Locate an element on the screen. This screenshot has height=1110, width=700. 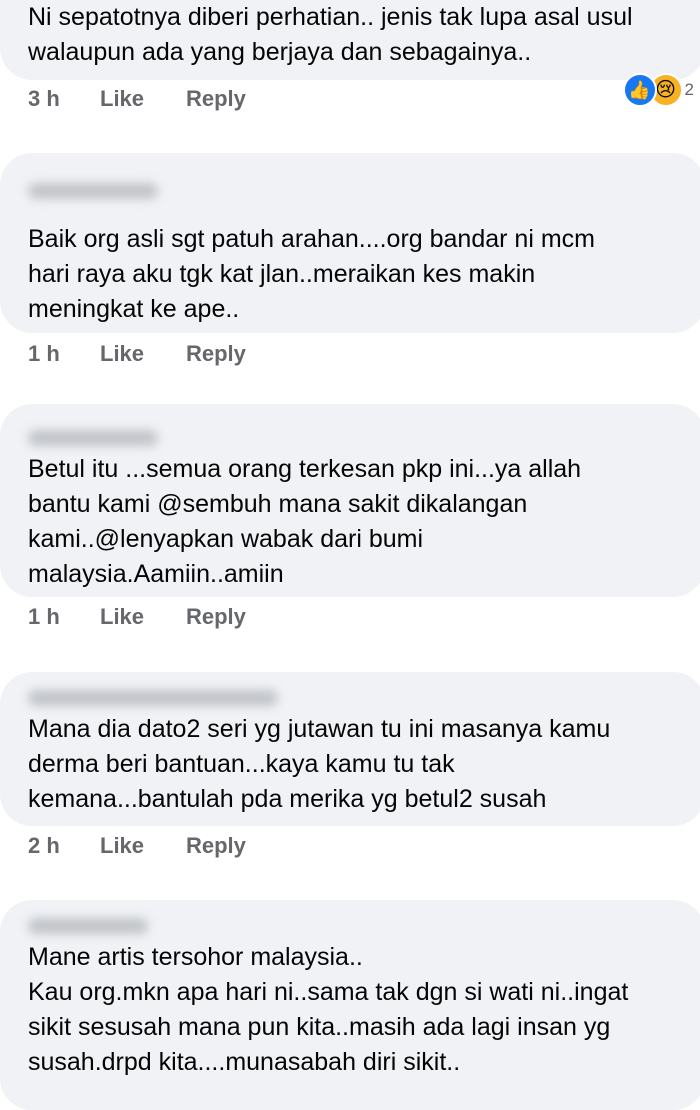
comment-actions: 2 h Like Reply is located at coordinates (137, 846).